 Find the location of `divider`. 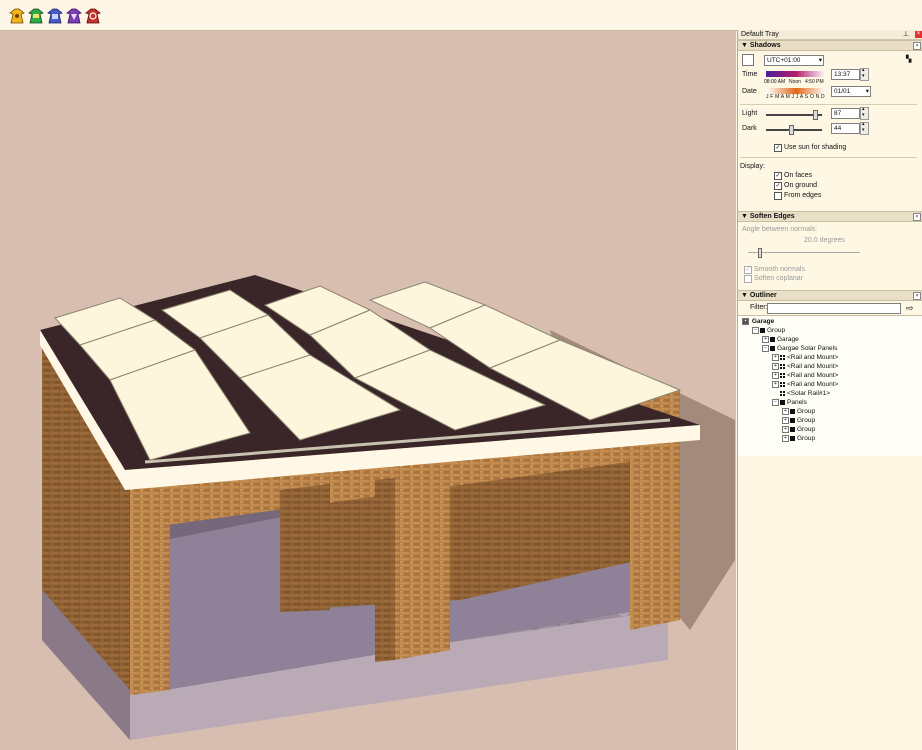

divider is located at coordinates (828, 104).